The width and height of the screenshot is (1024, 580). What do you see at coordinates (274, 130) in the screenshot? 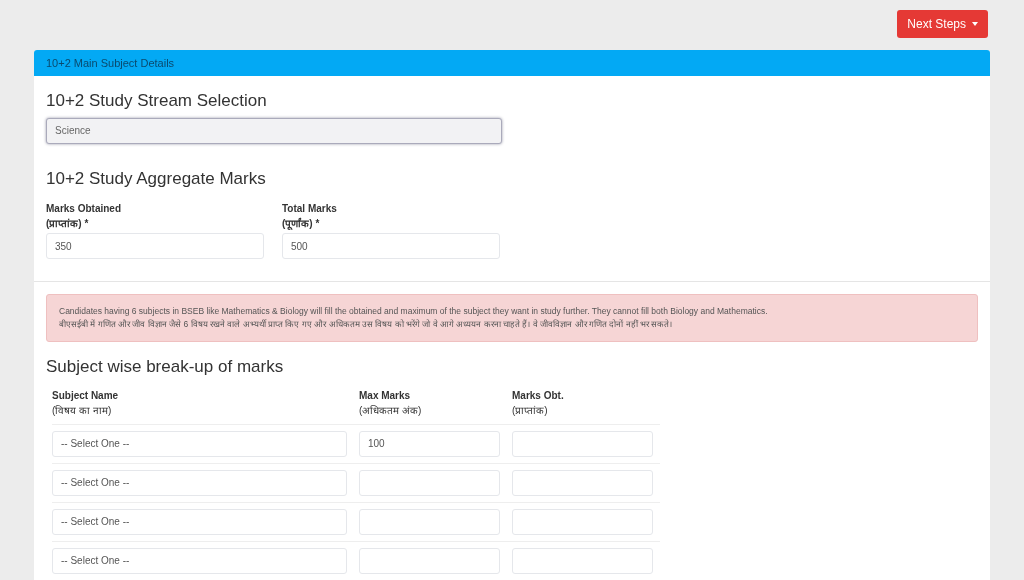
I see `stream-select: Science` at bounding box center [274, 130].